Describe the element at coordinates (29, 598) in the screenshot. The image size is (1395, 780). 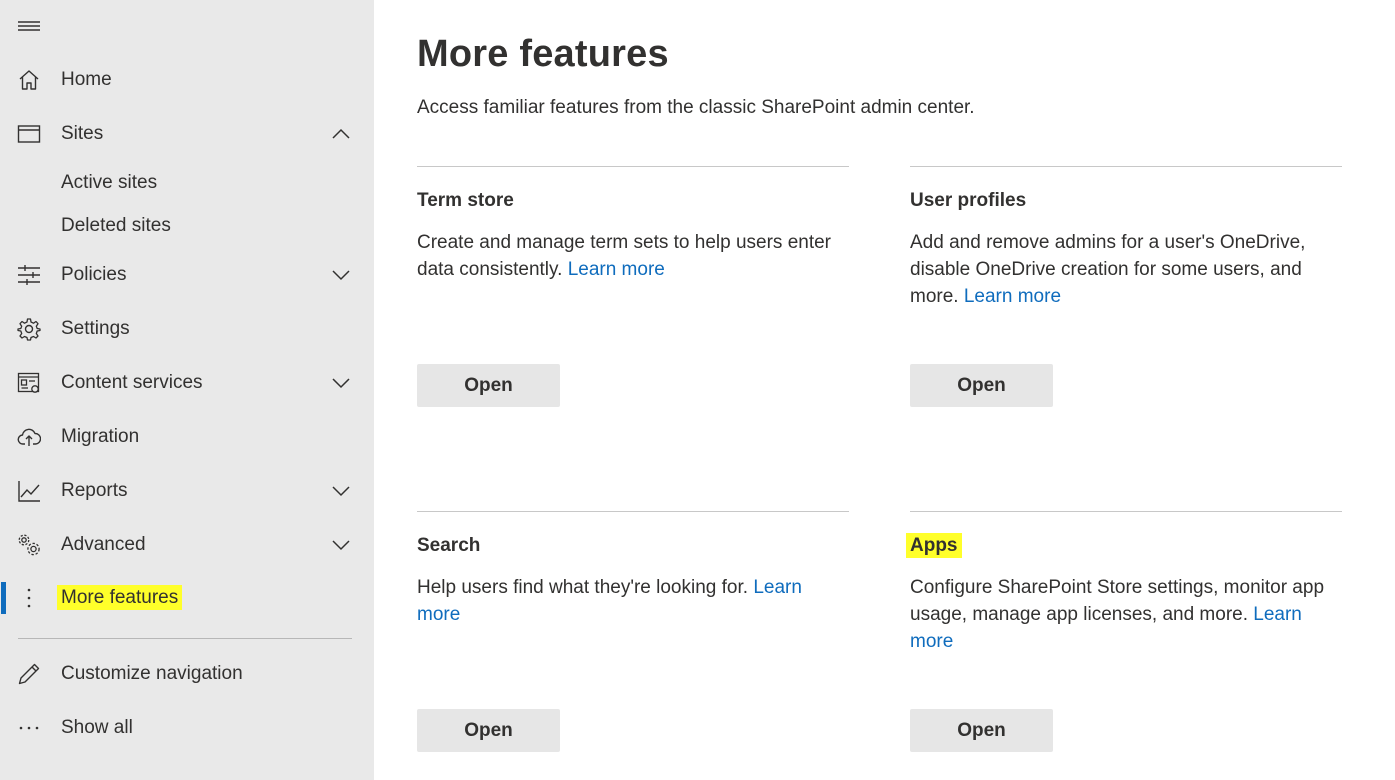
I see `more-vertical-icon` at that location.